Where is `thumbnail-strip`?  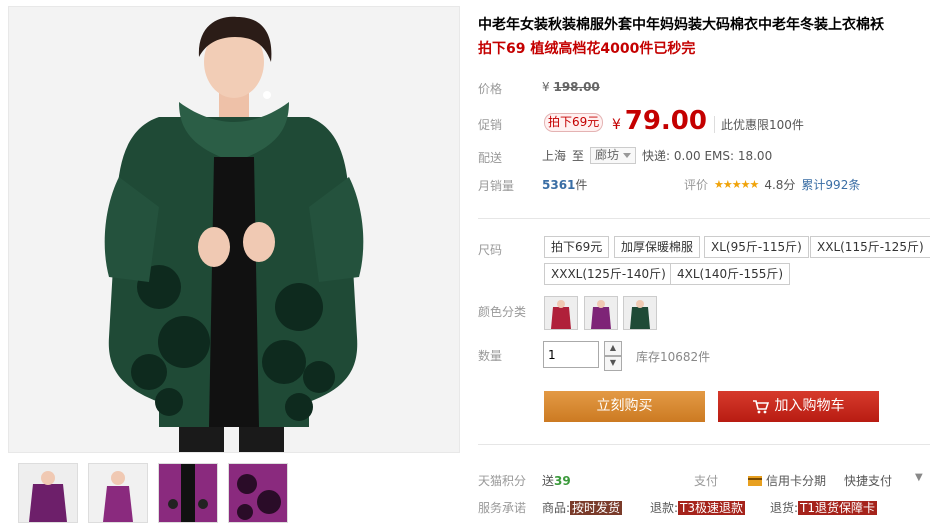 thumbnail-strip is located at coordinates (153, 493).